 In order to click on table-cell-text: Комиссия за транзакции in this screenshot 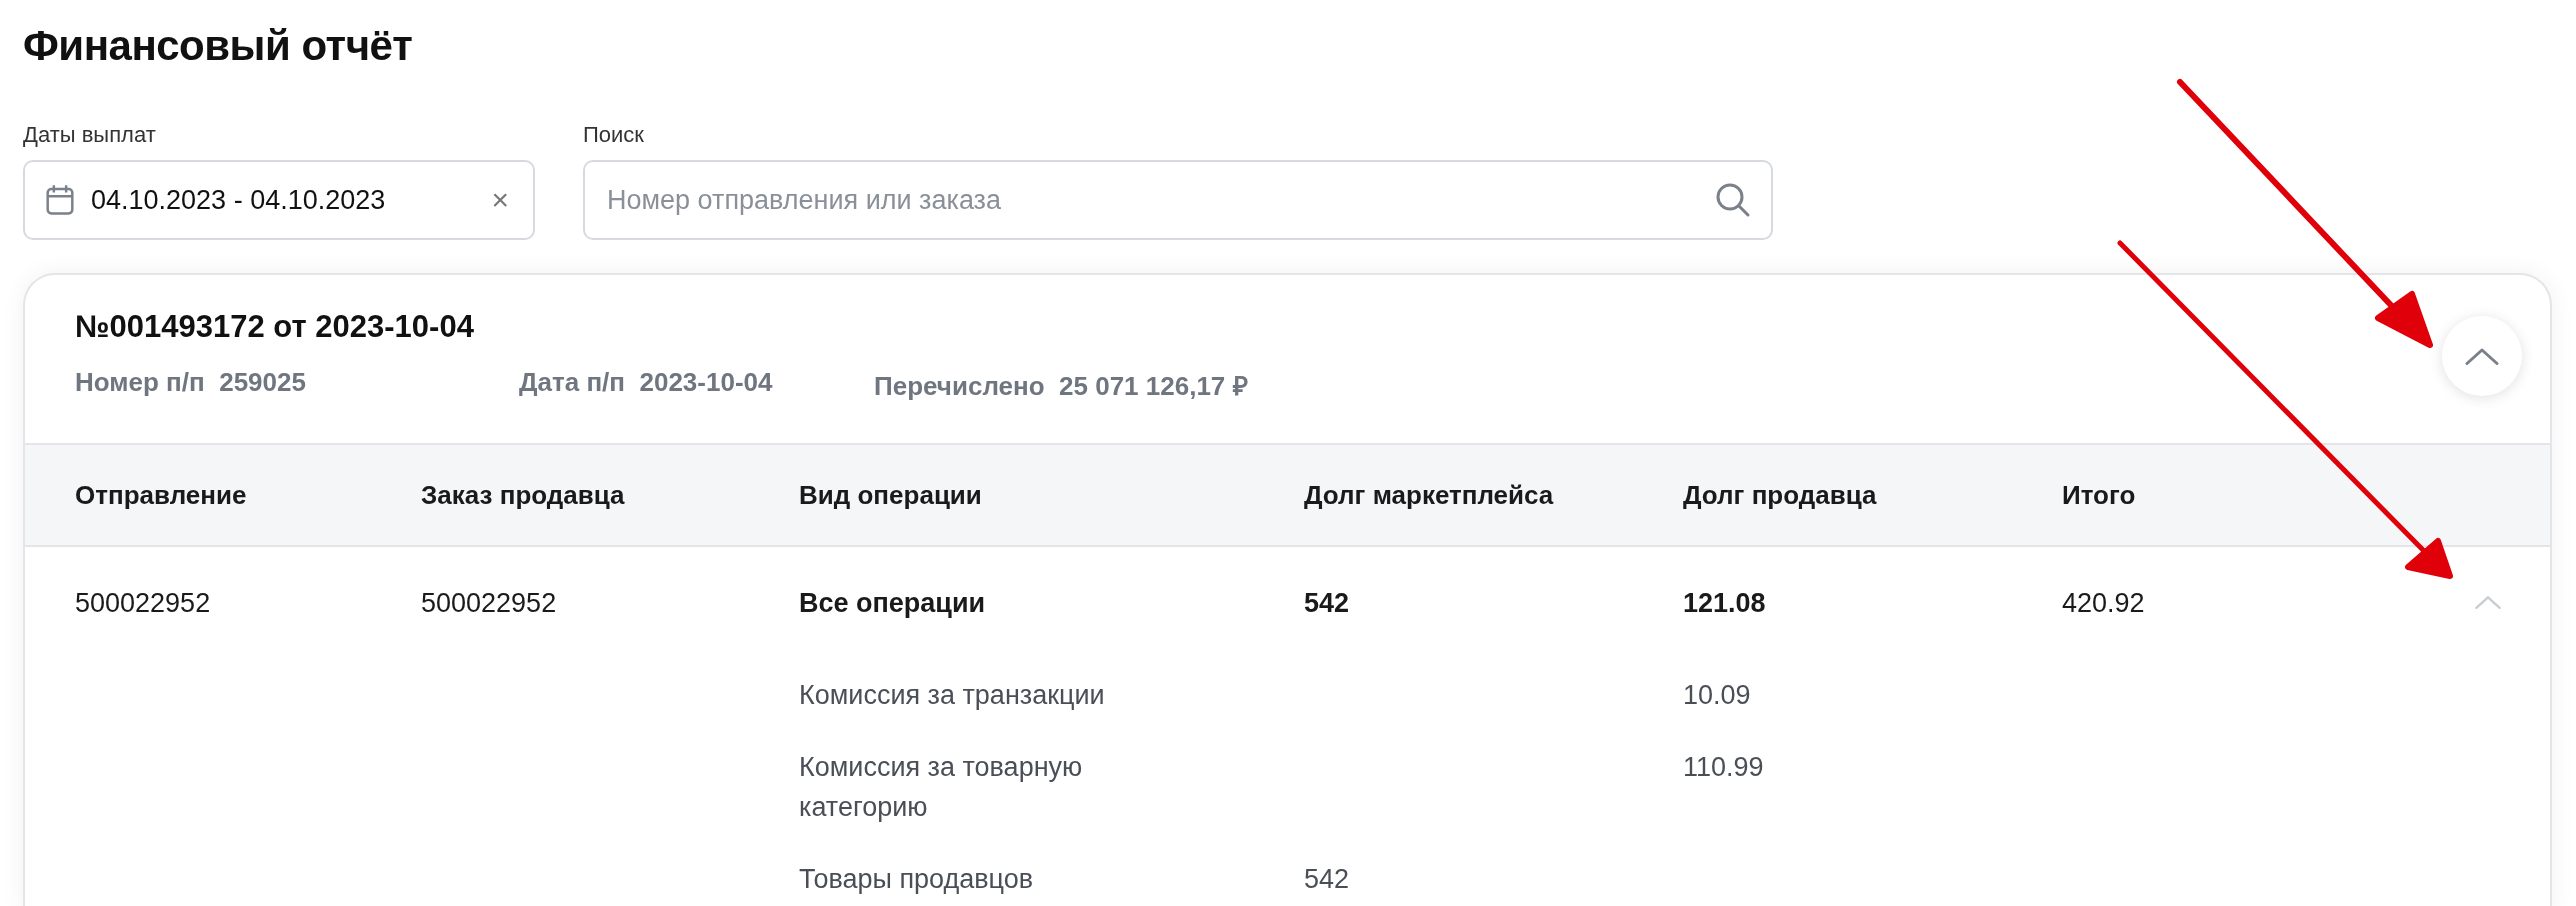, I will do `click(952, 695)`.